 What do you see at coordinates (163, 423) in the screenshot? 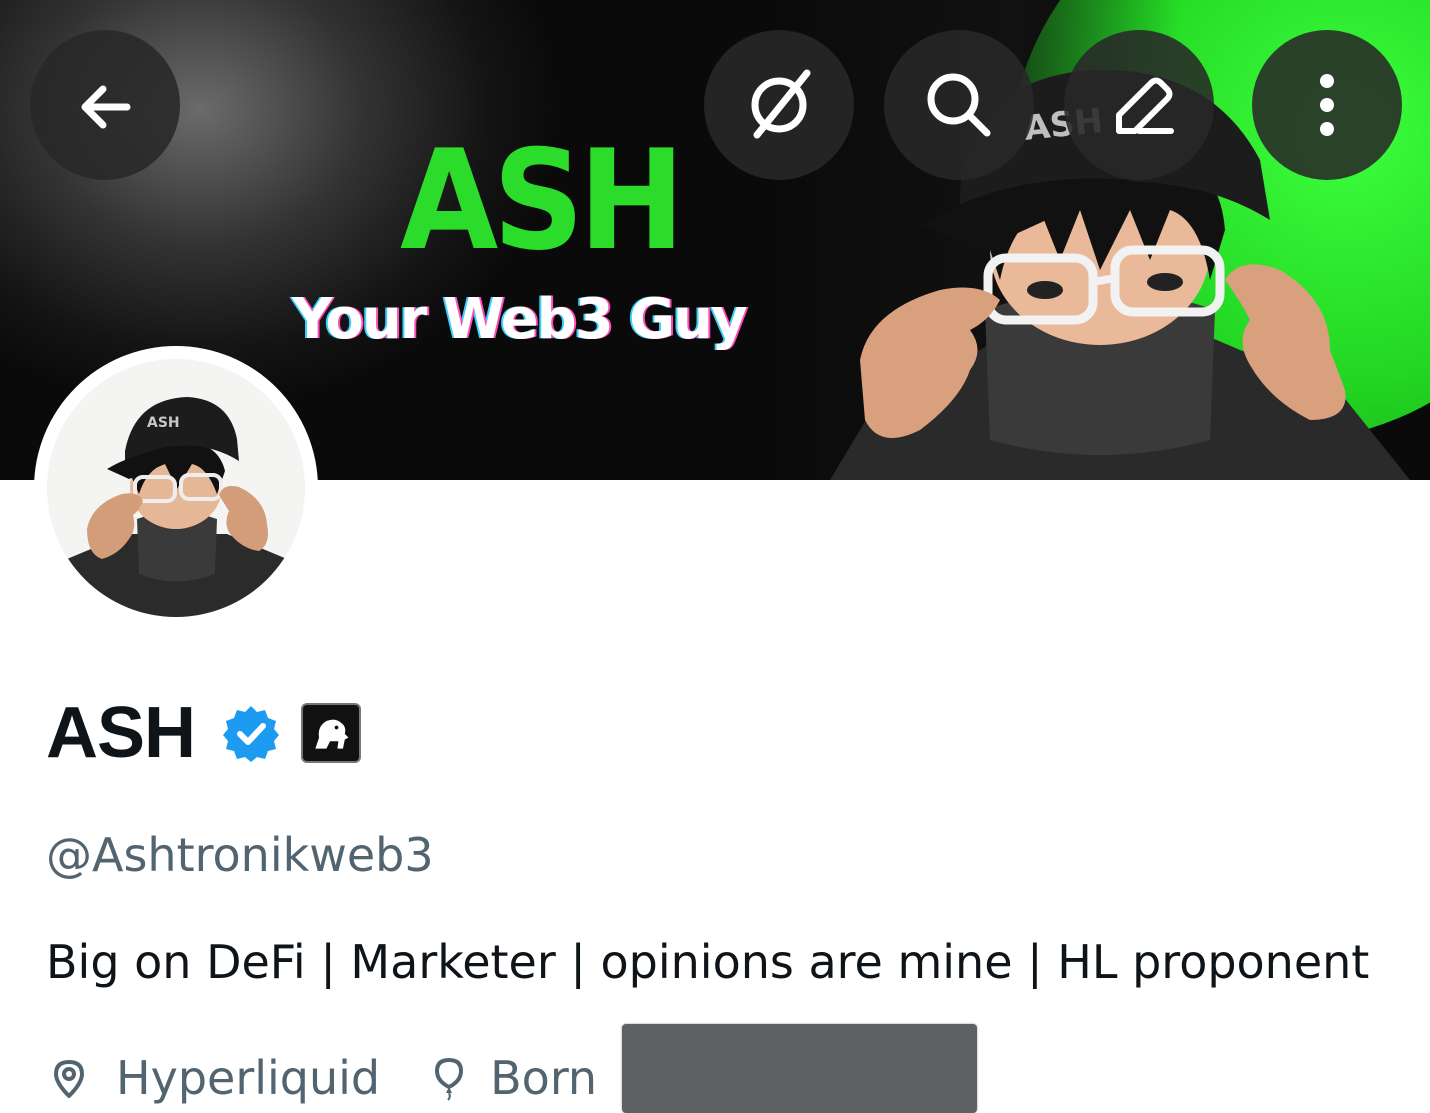
I see `avatar-cap-text: ASH` at bounding box center [163, 423].